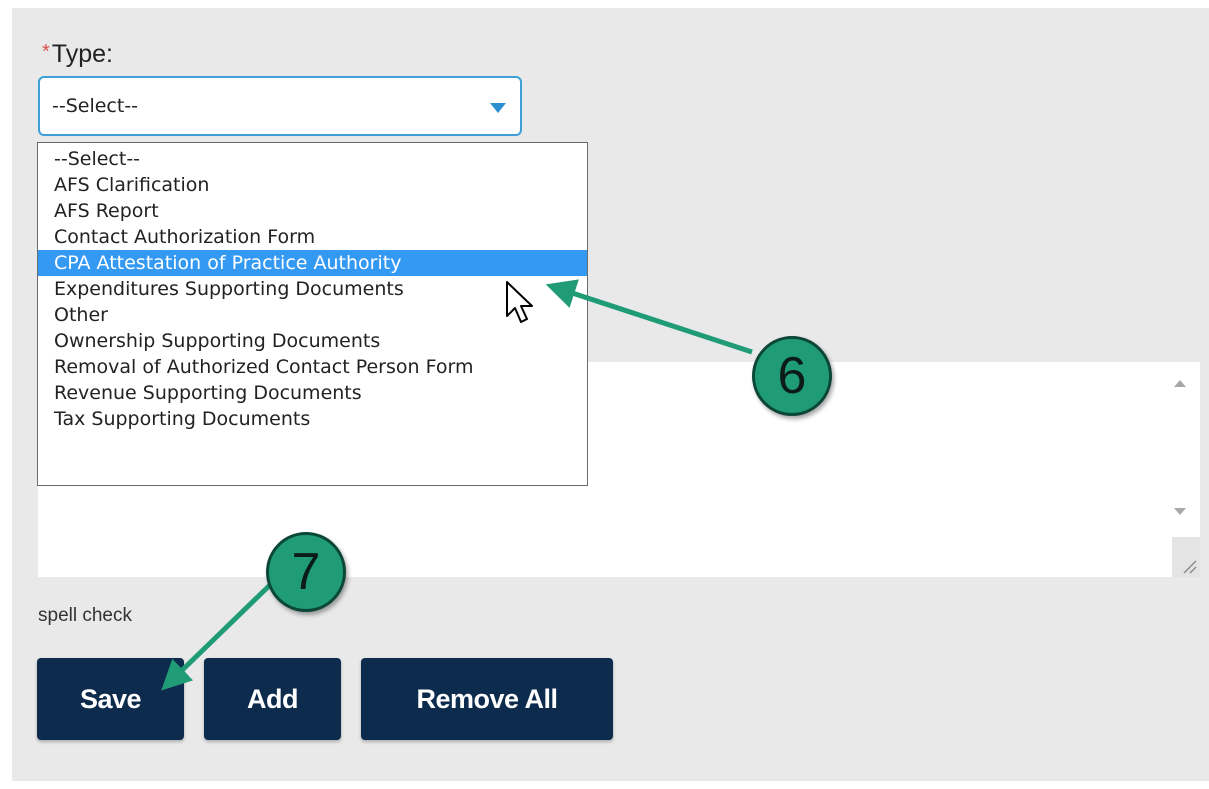  I want to click on step-7-badge: 7, so click(306, 572).